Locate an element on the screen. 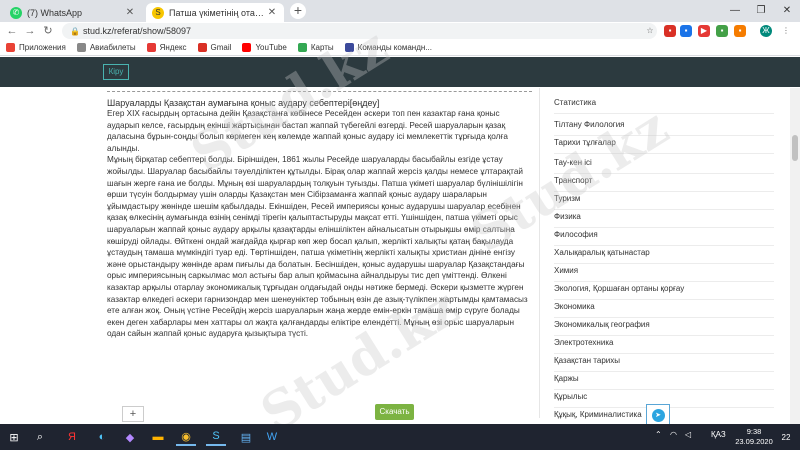 This screenshot has width=800, height=450. tab-title: Патша үкіметінің отаршылдық is located at coordinates (217, 12).